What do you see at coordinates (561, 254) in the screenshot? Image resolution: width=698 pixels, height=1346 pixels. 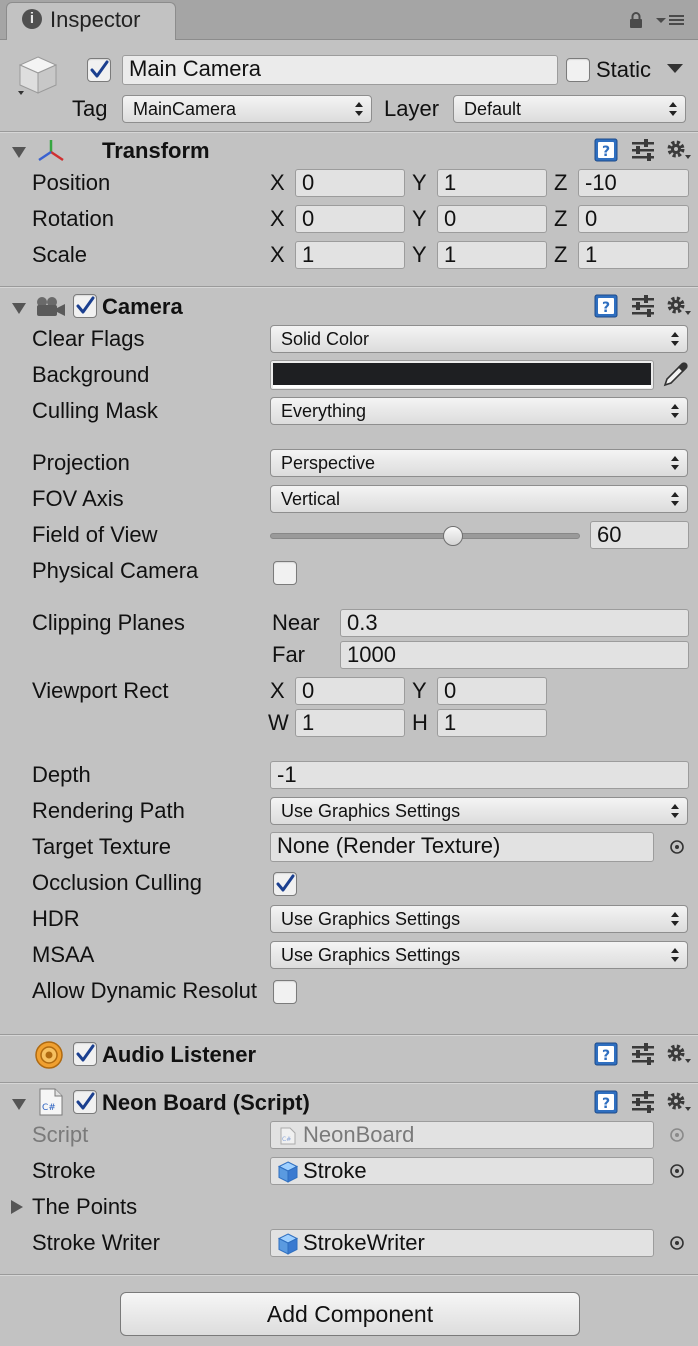 I see `scale-z-label: Z` at bounding box center [561, 254].